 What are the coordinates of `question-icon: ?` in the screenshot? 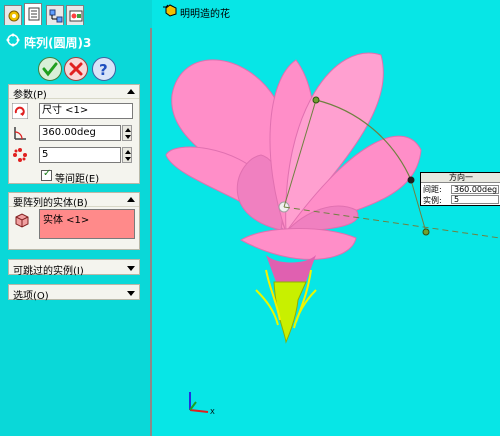 It's located at (103, 70).